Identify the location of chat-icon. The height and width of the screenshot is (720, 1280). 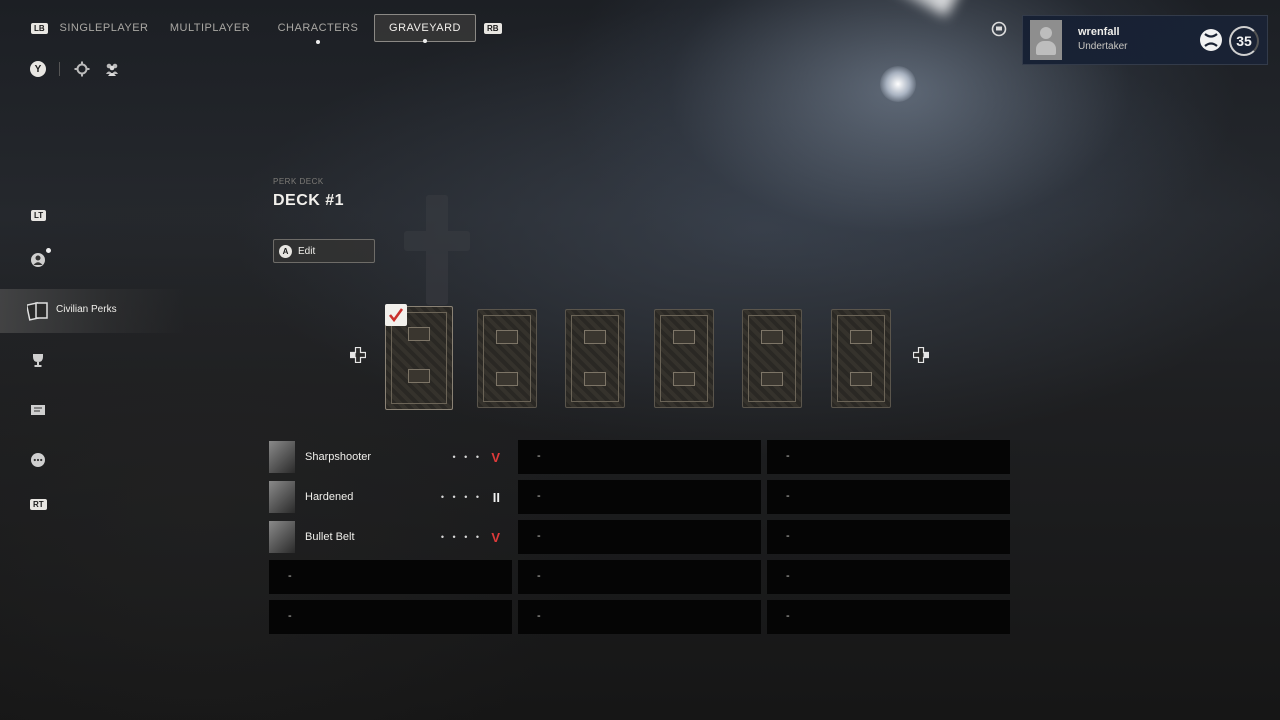
(999, 29).